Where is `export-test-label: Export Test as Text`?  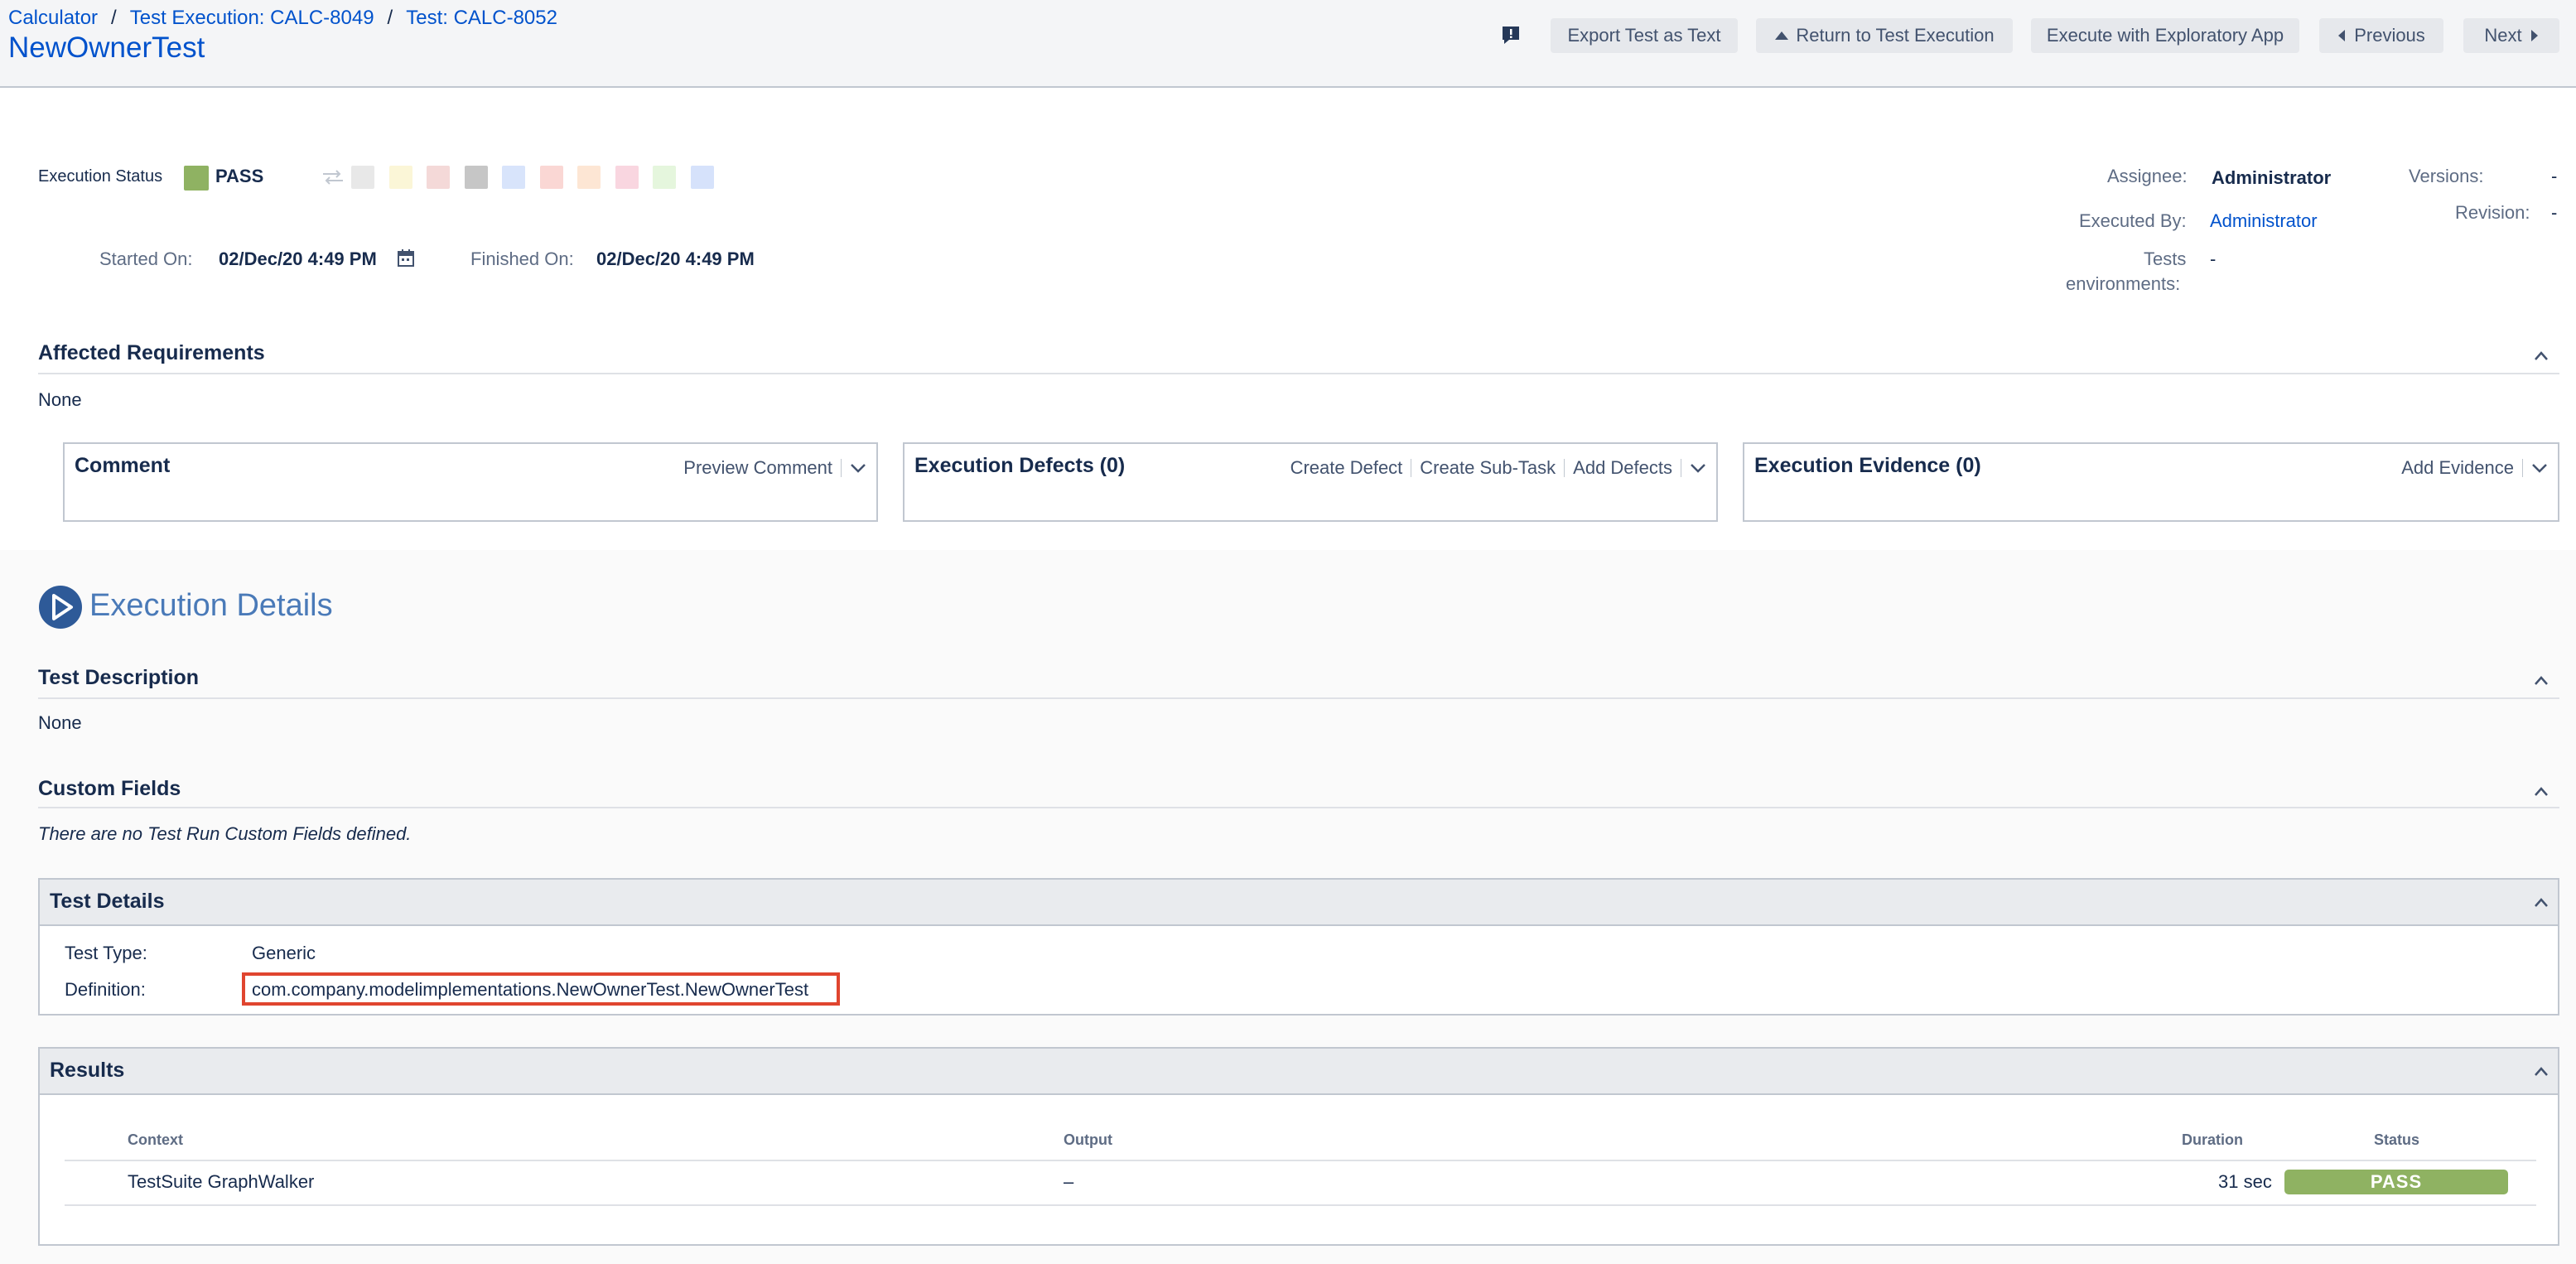 export-test-label: Export Test as Text is located at coordinates (1644, 35).